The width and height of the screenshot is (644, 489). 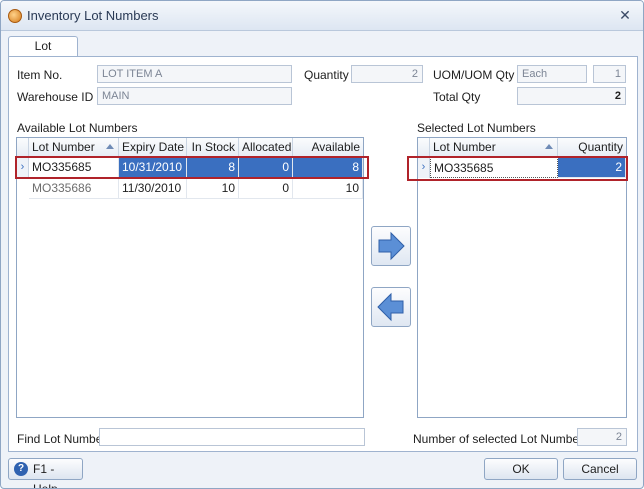 What do you see at coordinates (609, 74) in the screenshot?
I see `uom-qty-field: 1` at bounding box center [609, 74].